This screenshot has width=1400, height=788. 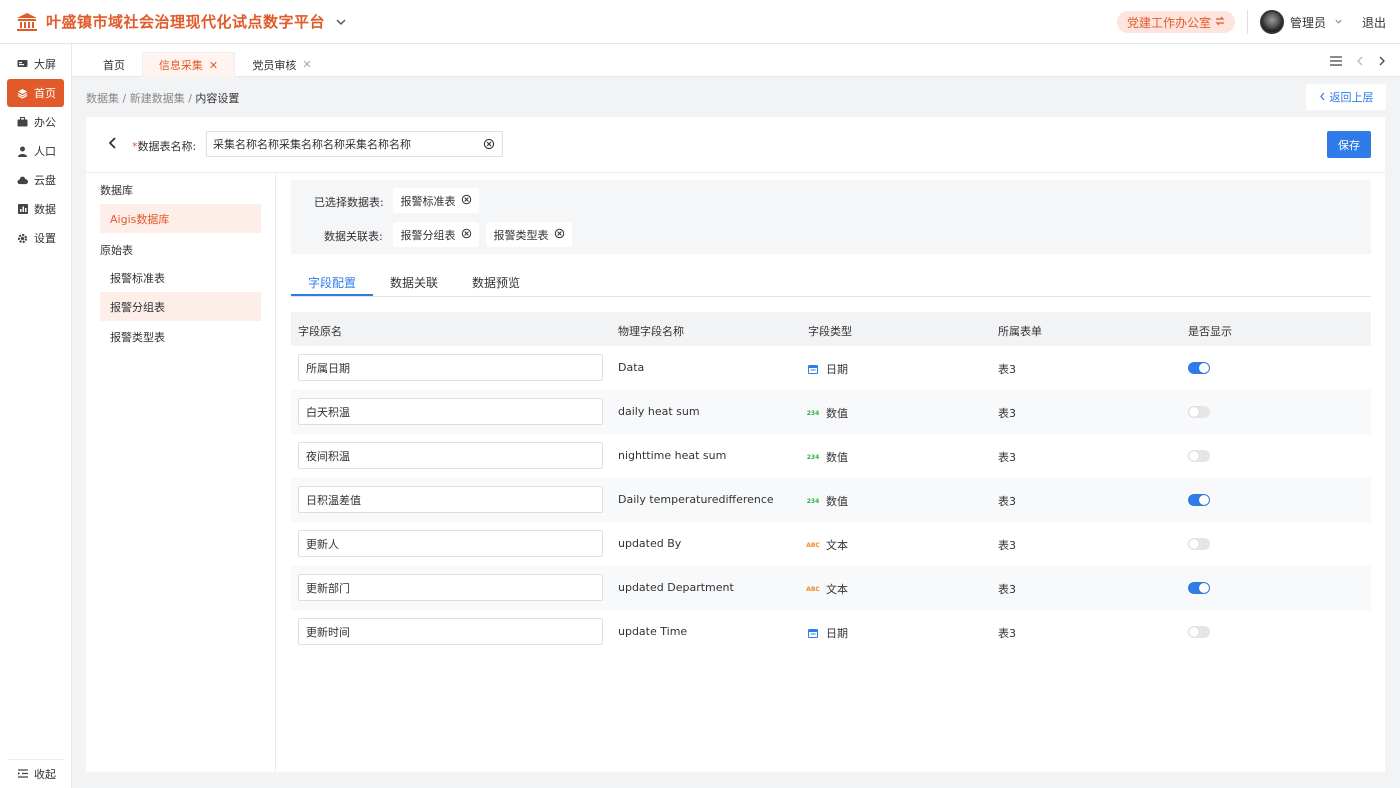 What do you see at coordinates (282, 64) in the screenshot?
I see `tab-member-review: 党员审核 ✕` at bounding box center [282, 64].